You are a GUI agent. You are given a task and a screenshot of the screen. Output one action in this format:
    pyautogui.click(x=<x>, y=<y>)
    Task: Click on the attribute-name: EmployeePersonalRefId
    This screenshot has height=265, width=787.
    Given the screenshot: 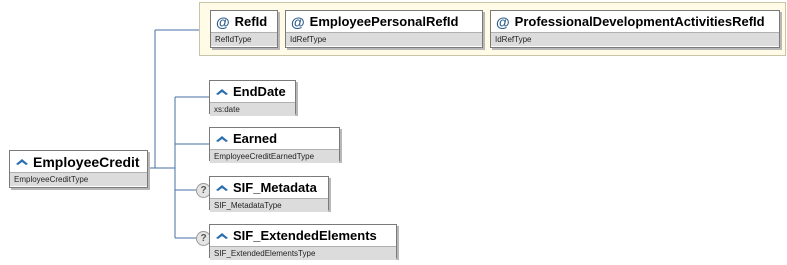 What is the action you would take?
    pyautogui.click(x=384, y=21)
    